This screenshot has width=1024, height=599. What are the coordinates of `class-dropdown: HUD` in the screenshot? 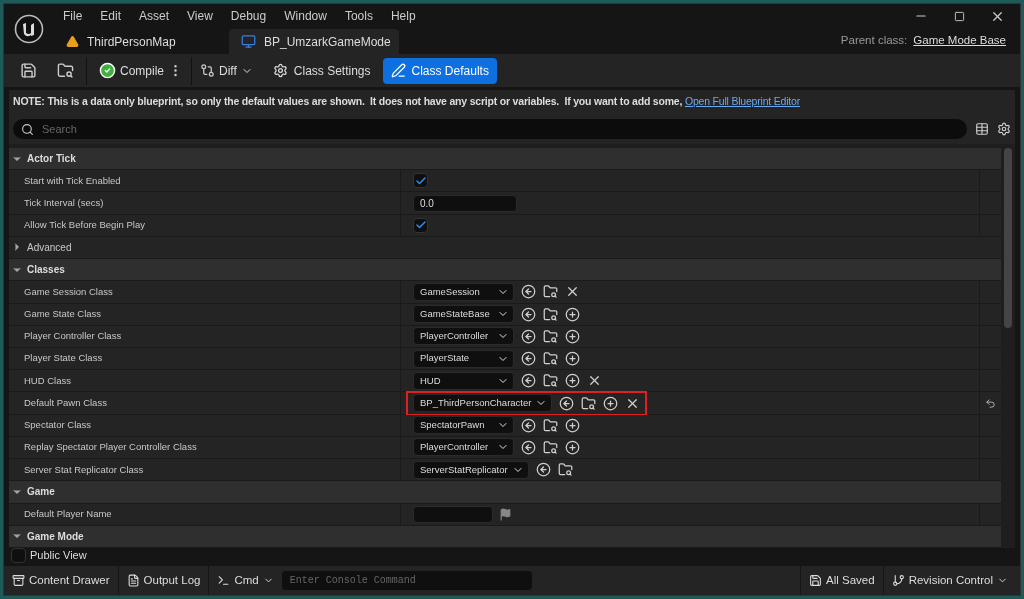 It's located at (463, 380).